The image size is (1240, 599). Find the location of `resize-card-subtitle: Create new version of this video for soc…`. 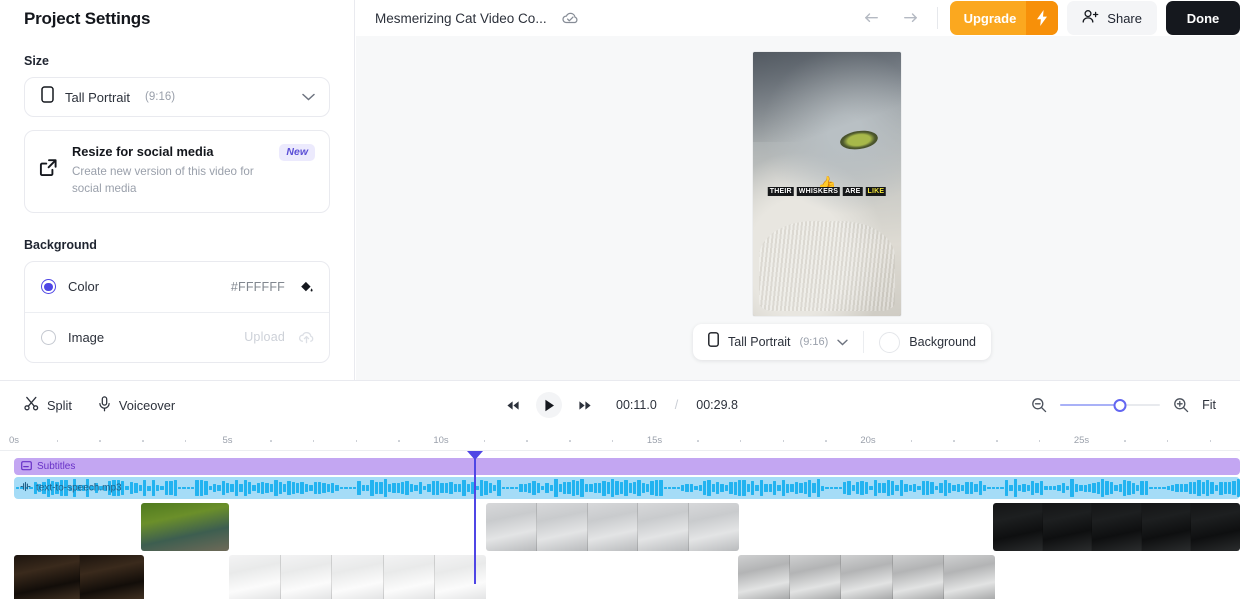

resize-card-subtitle: Create new version of this video for soc… is located at coordinates (163, 180).